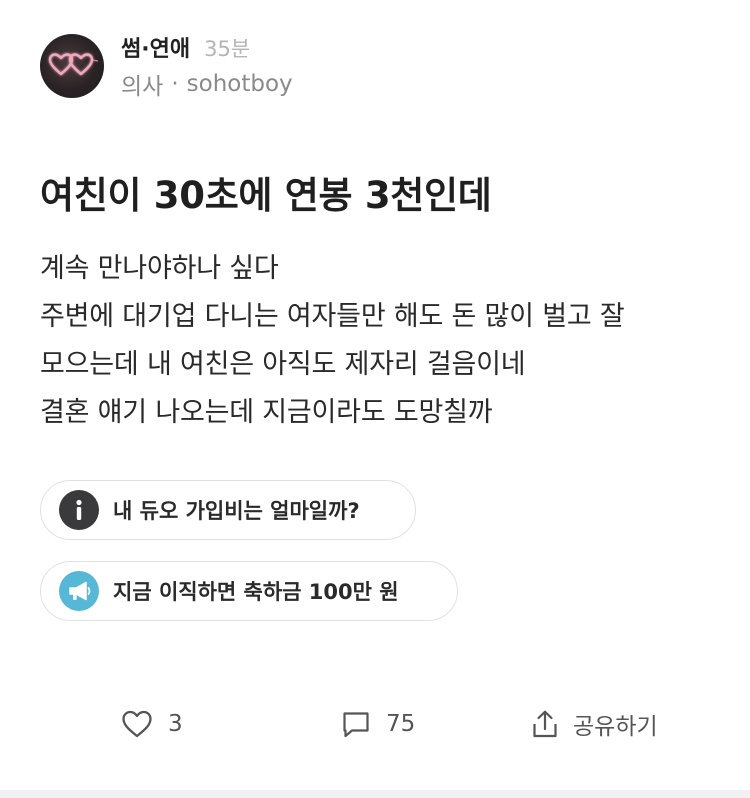  I want to click on body-line: 주변에 대기업 다니는 여자들만 해도 돈 많이 벌고 잘, so click(332, 316).